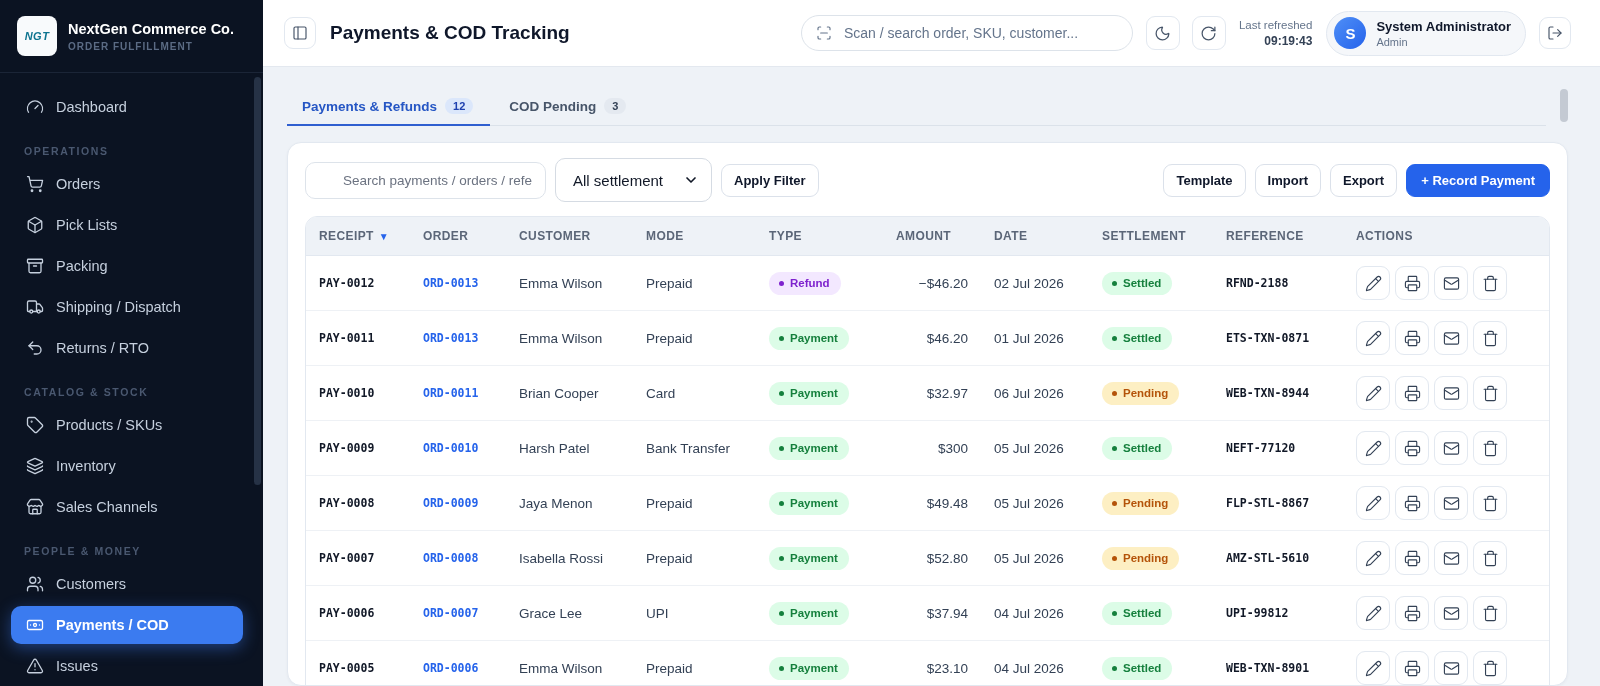 The image size is (1600, 686). I want to click on nav-item: Dashboard, so click(127, 107).